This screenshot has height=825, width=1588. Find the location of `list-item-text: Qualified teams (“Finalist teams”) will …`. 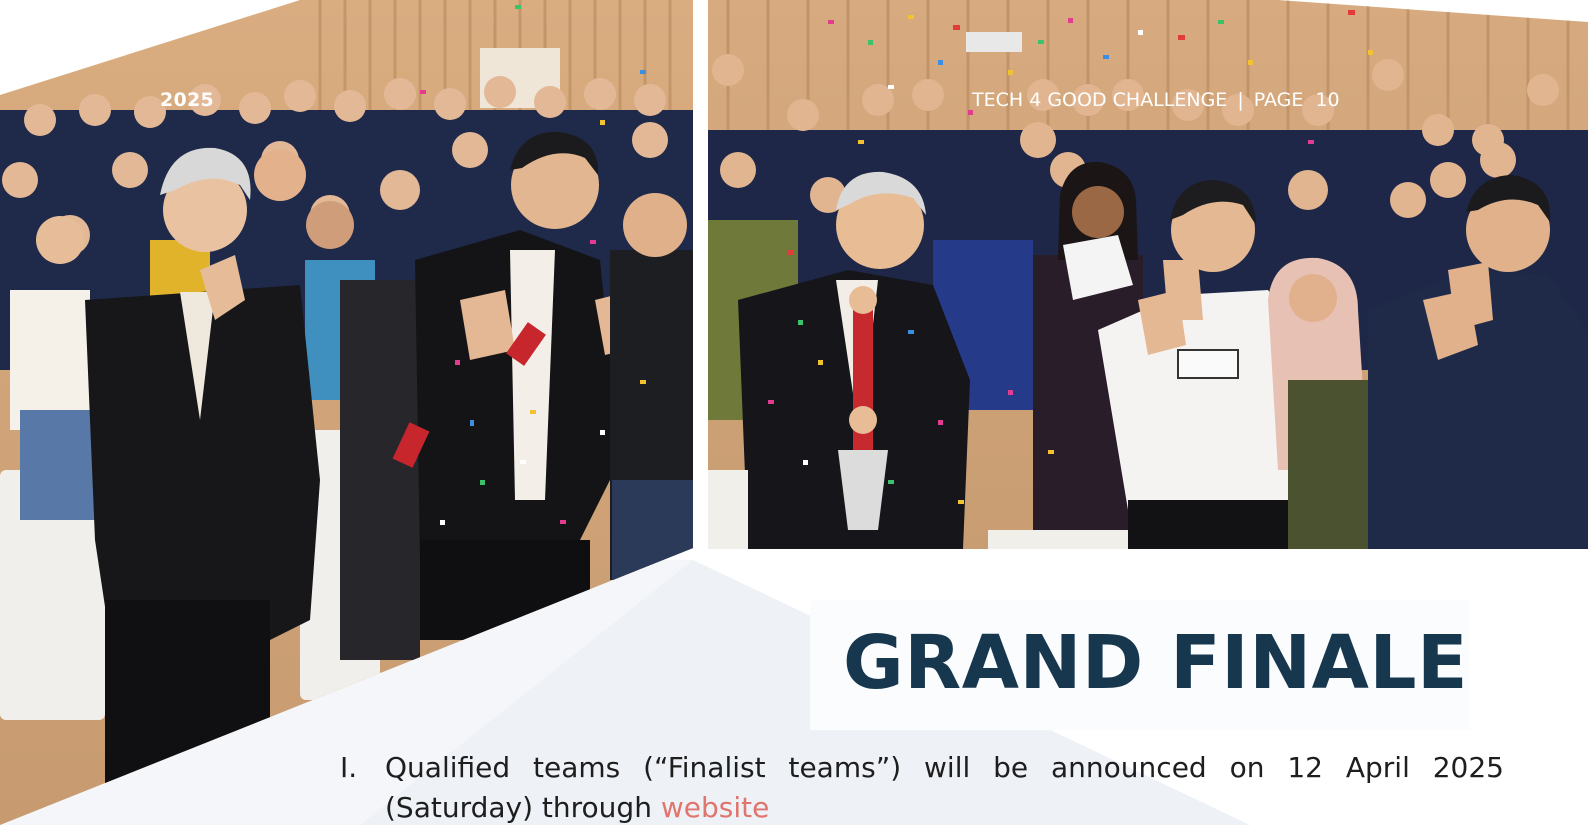

list-item-text: Qualified teams (“Finalist teams”) will … is located at coordinates (944, 786).